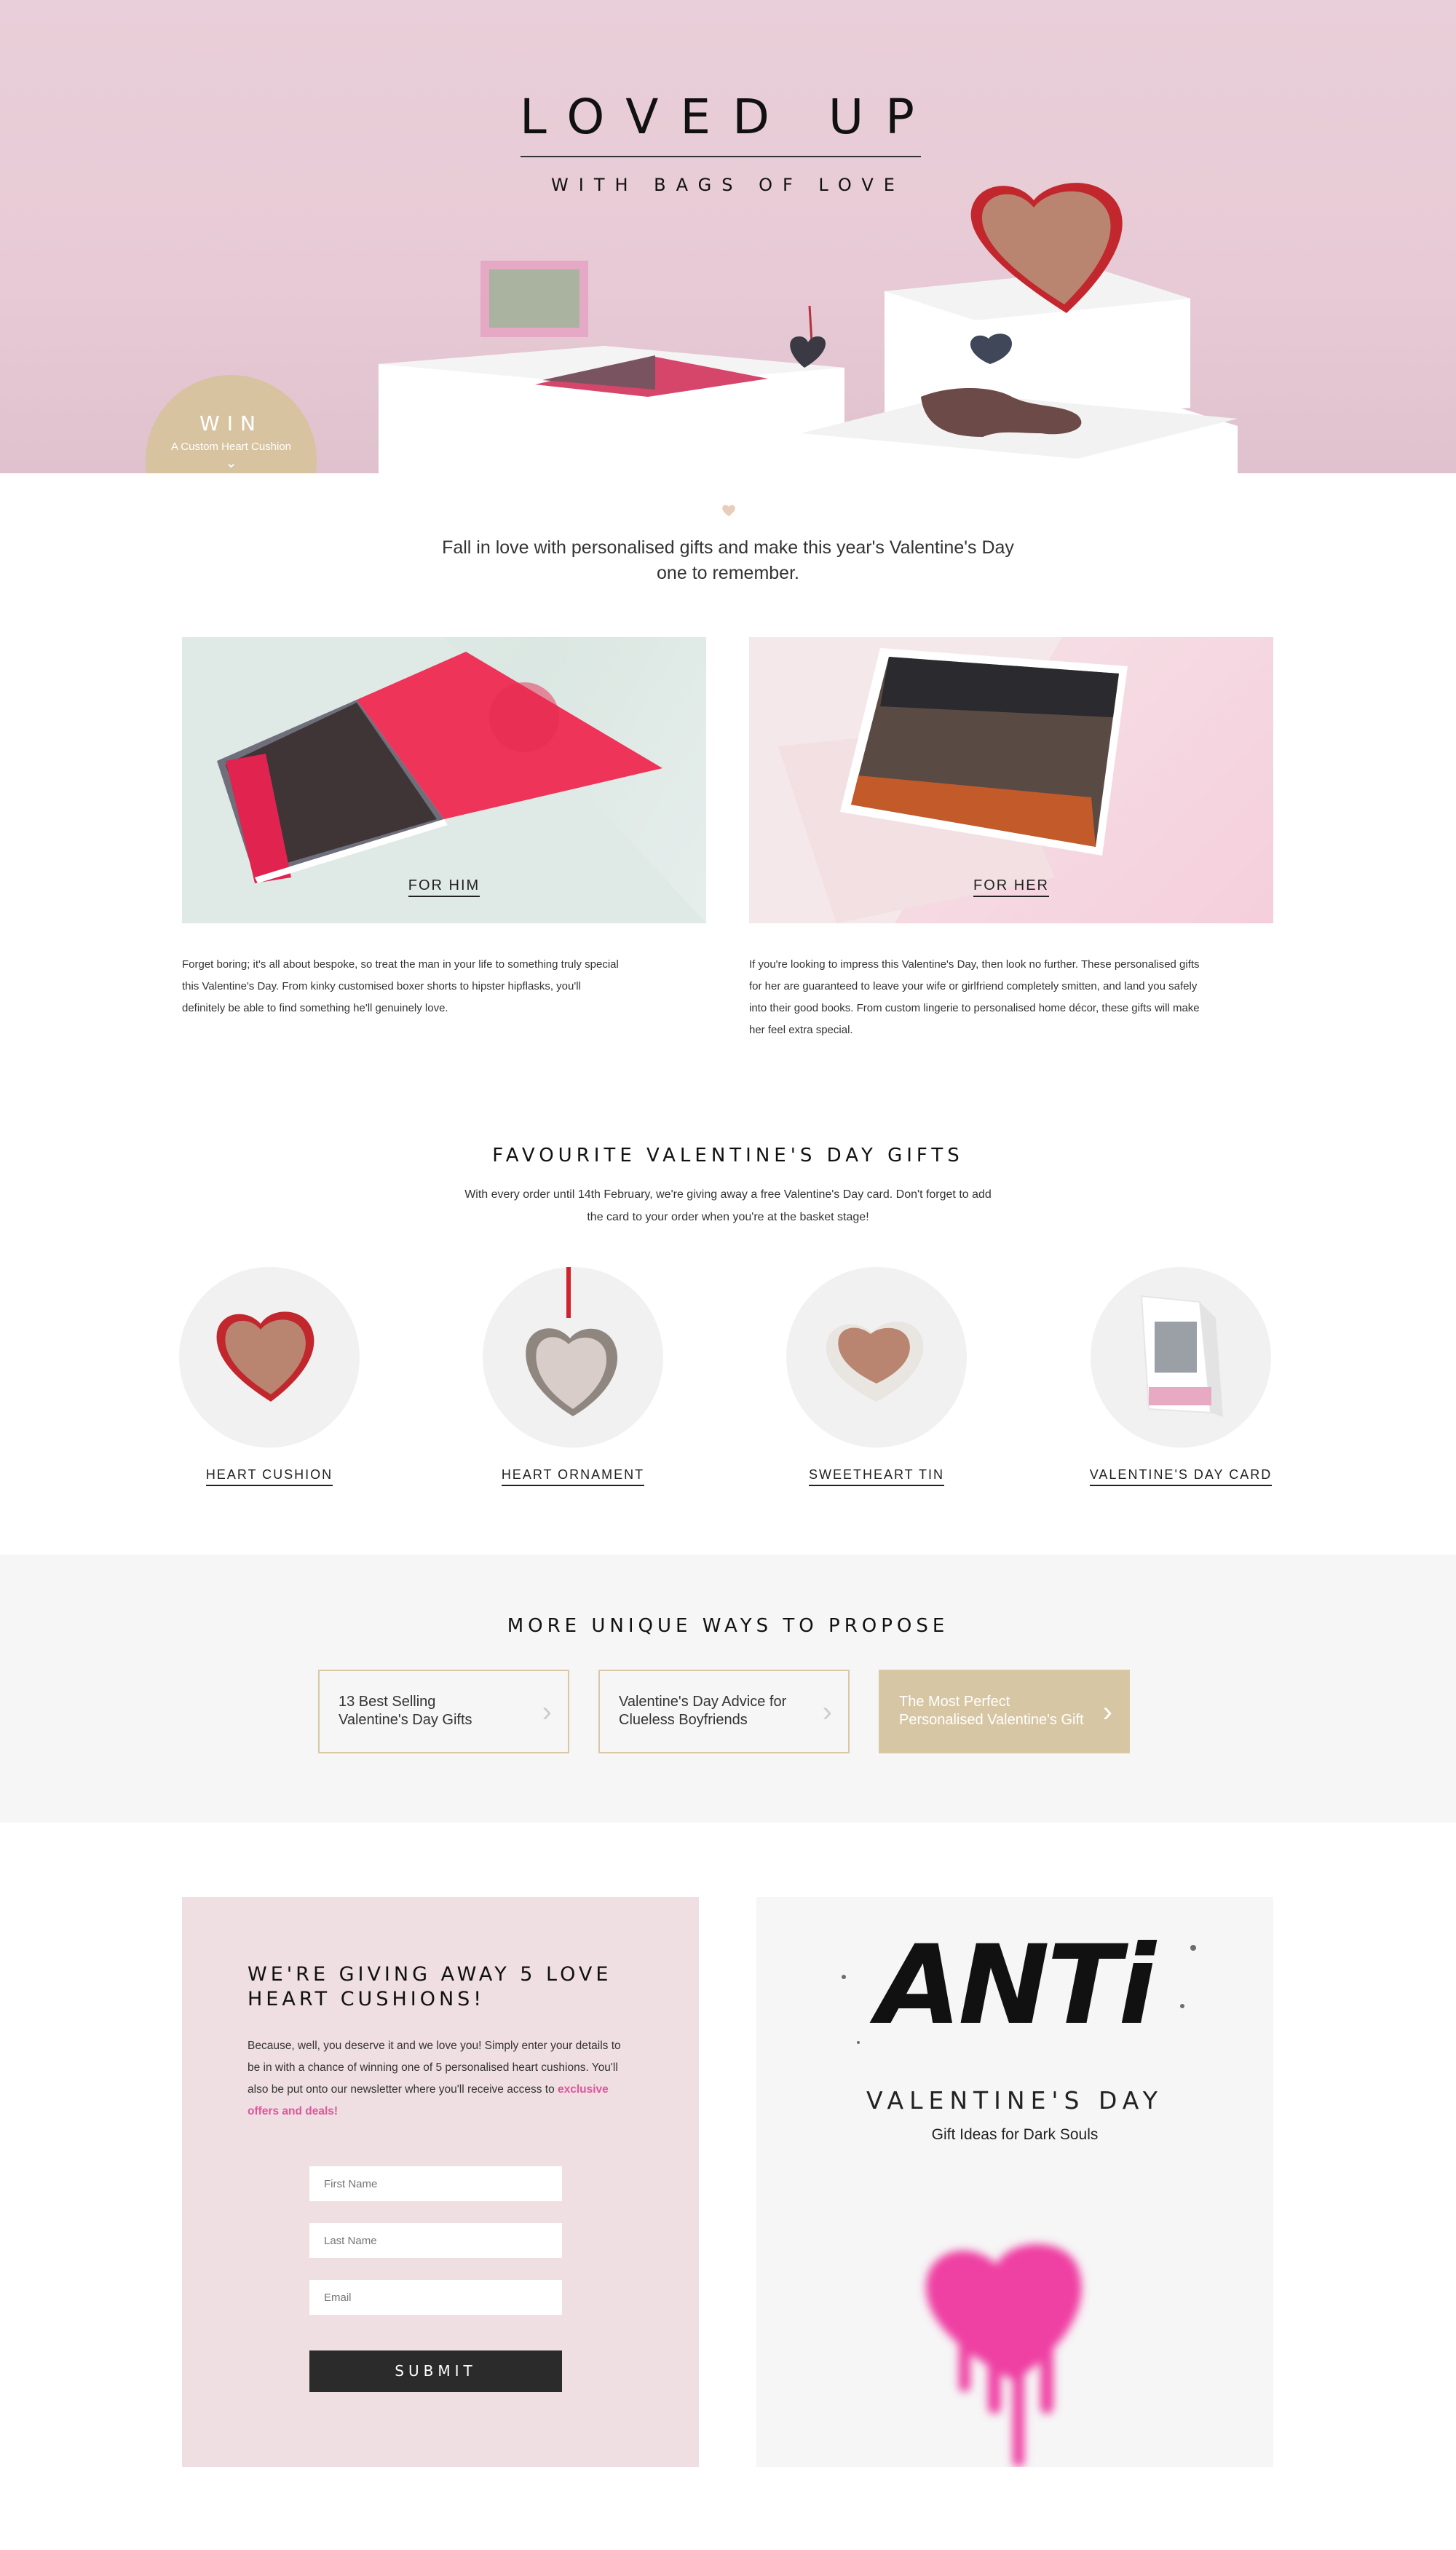 Image resolution: width=1456 pixels, height=2550 pixels. I want to click on last-name-field, so click(435, 2240).